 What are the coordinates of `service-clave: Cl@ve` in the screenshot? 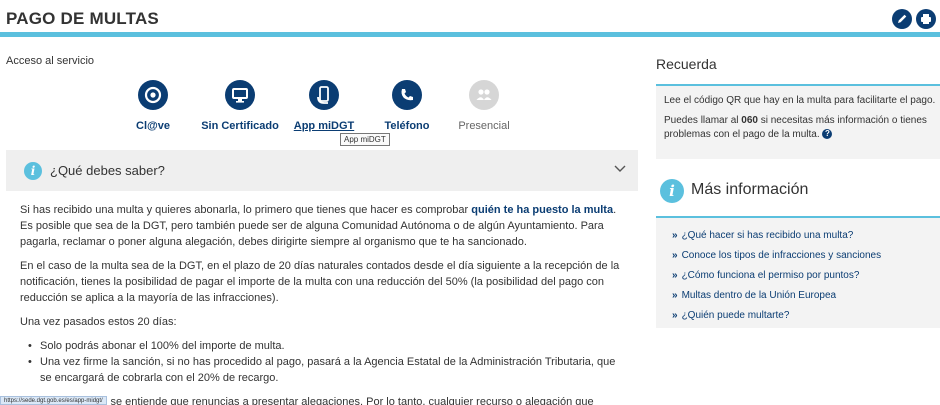 It's located at (153, 106).